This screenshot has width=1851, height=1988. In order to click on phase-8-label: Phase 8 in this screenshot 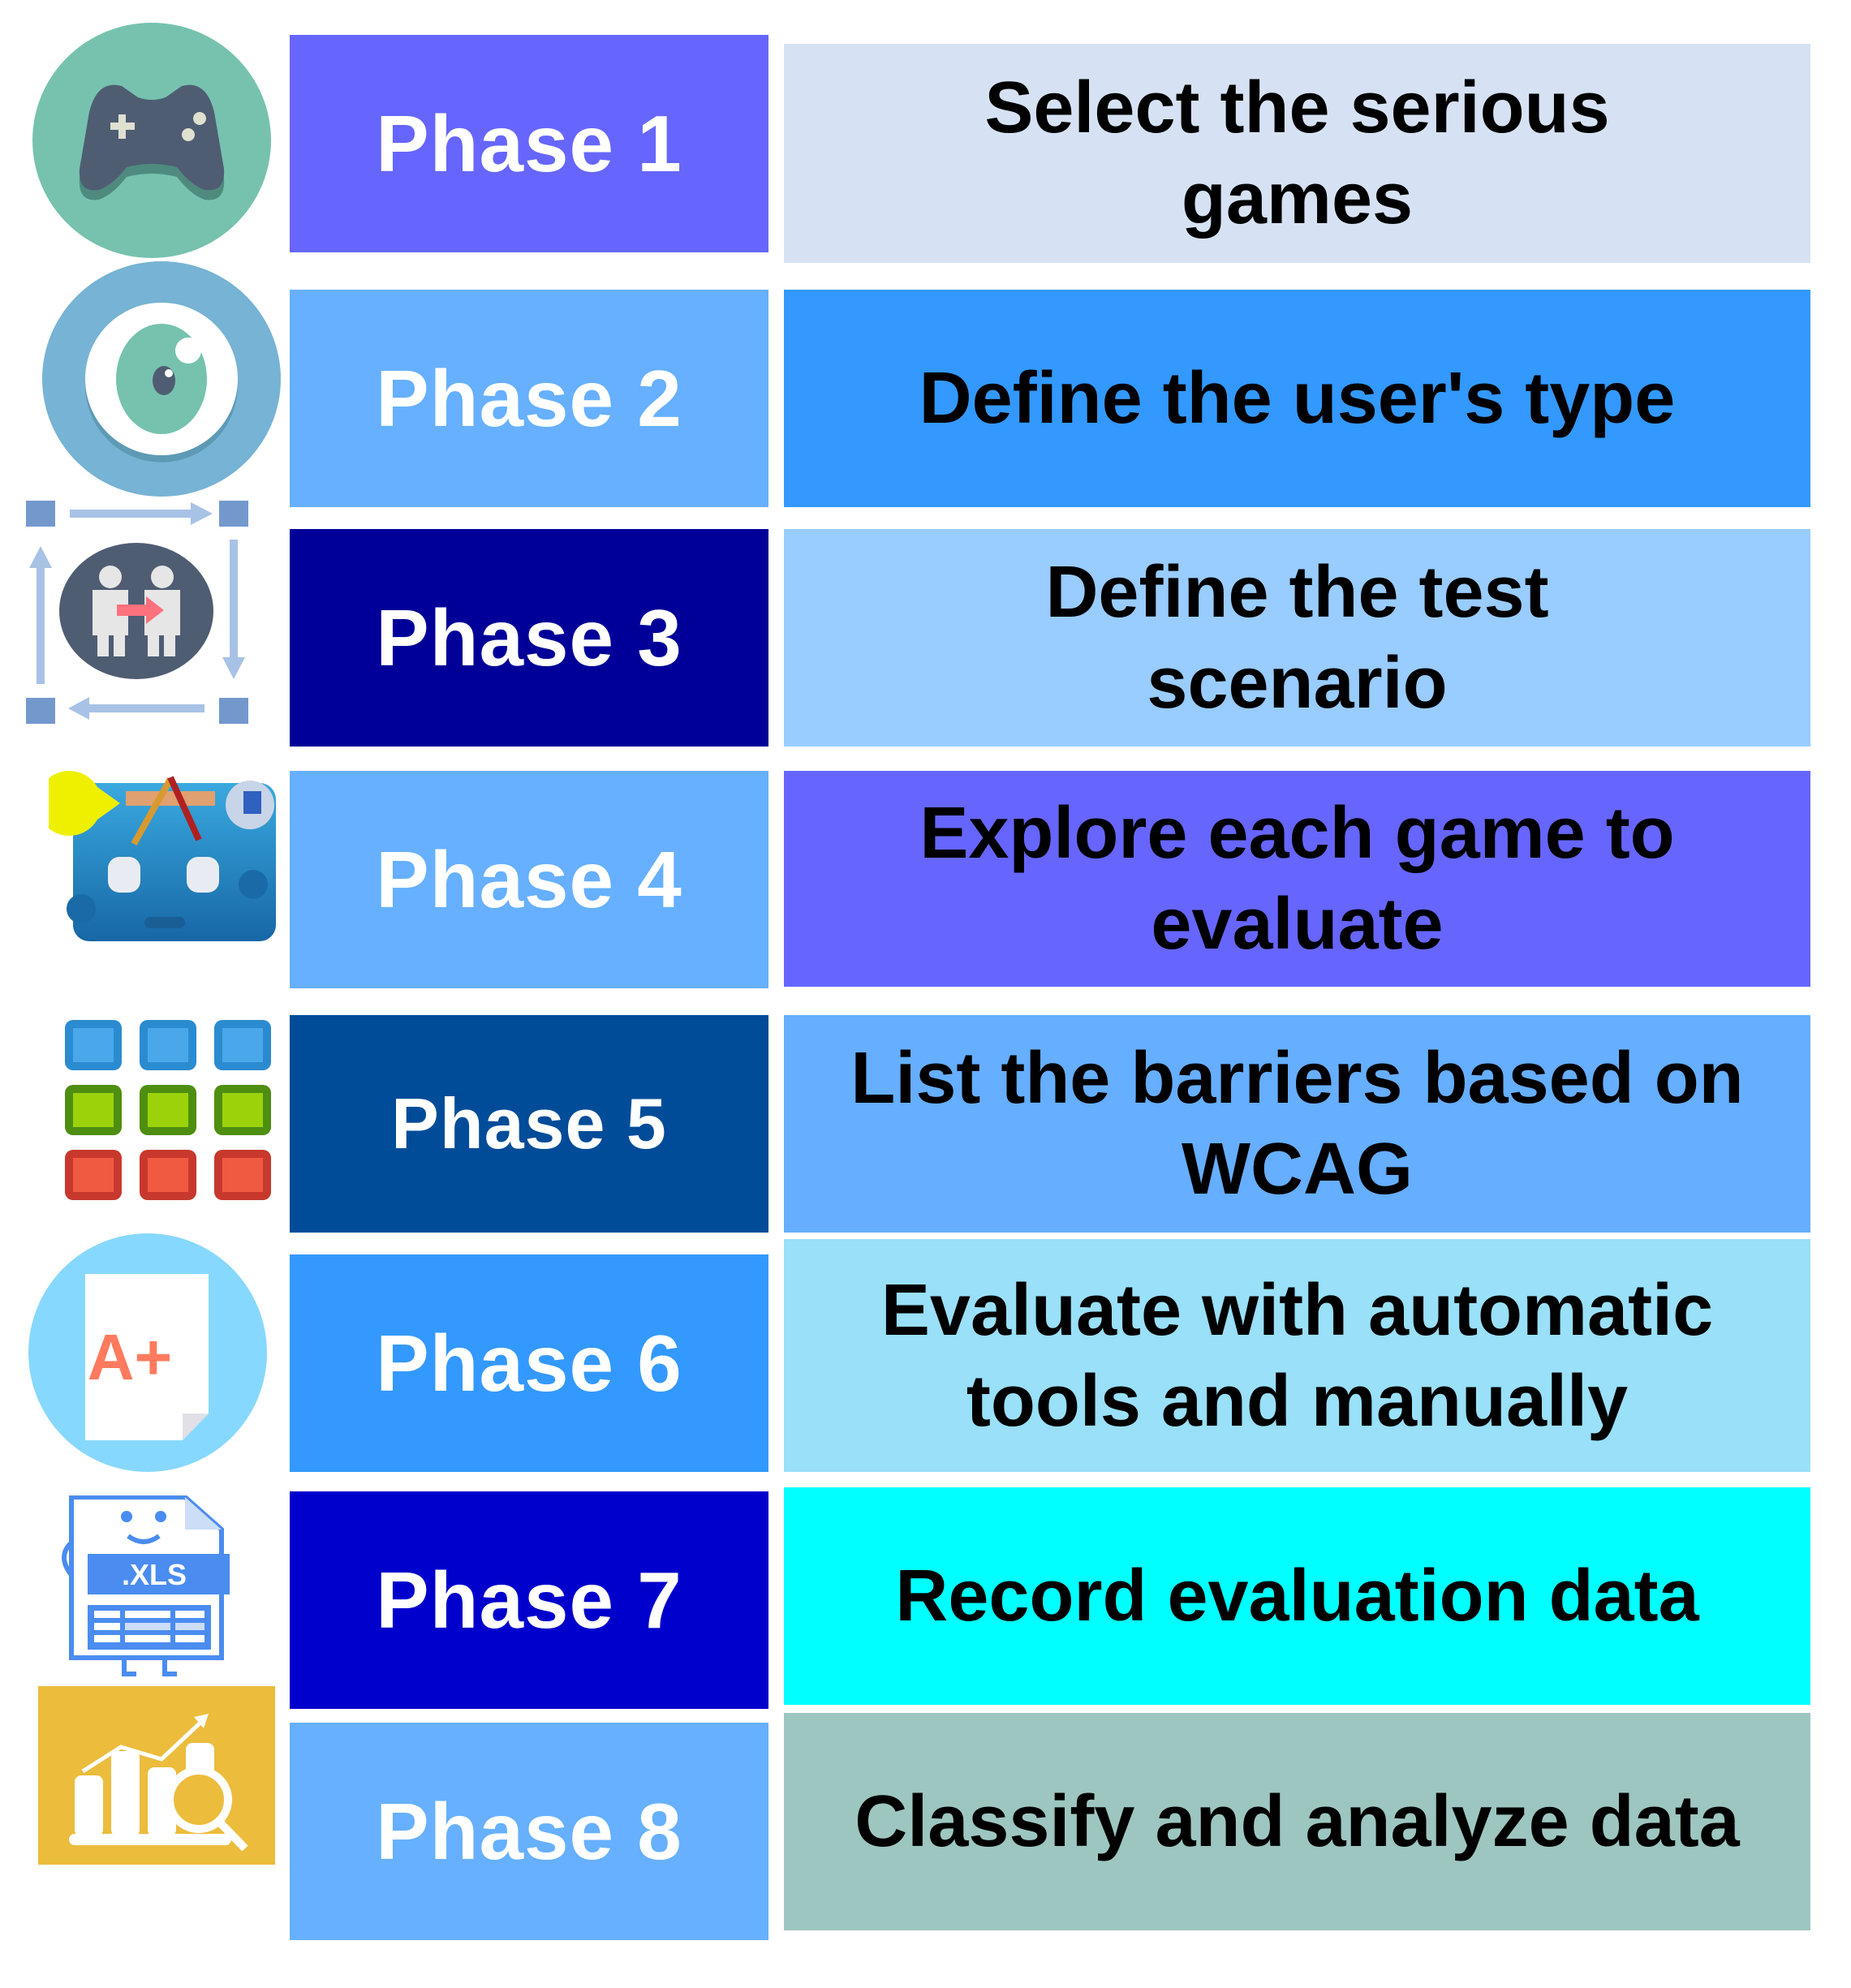, I will do `click(529, 1831)`.